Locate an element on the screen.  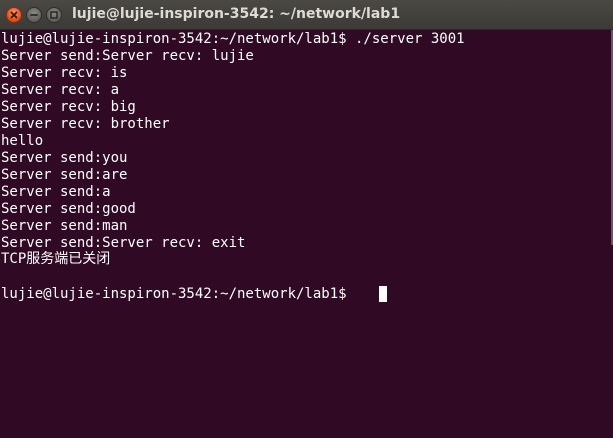
minimize-button is located at coordinates (34, 15).